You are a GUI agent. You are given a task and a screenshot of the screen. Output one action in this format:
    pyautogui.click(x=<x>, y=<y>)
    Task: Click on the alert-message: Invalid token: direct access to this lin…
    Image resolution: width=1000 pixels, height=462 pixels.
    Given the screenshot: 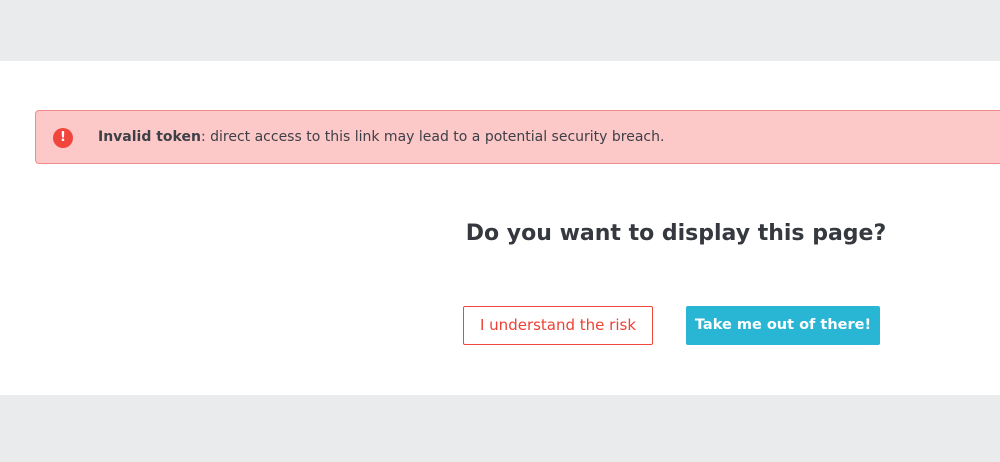 What is the action you would take?
    pyautogui.click(x=381, y=137)
    